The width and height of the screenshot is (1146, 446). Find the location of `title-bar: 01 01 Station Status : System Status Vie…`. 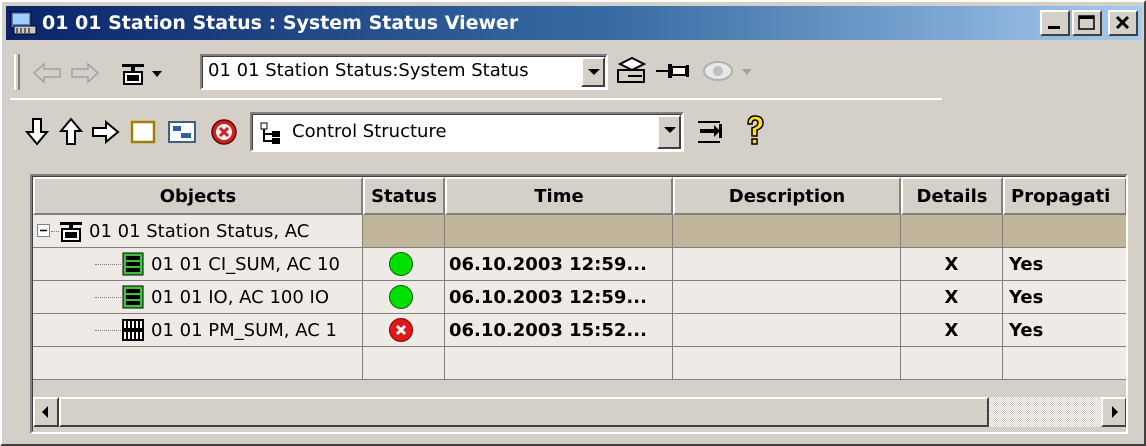

title-bar: 01 01 Station Status : System Status Vie… is located at coordinates (574, 23).